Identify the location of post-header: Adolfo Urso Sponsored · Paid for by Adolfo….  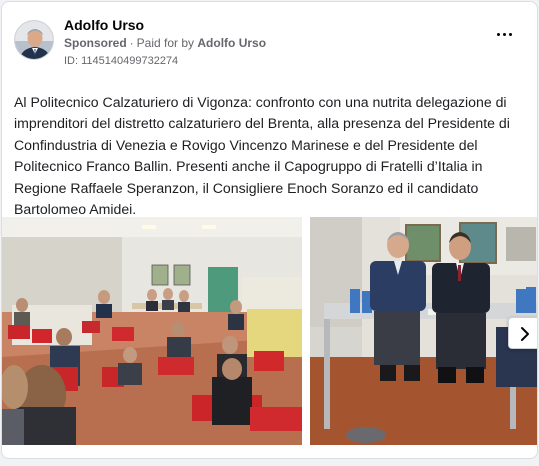
(269, 42).